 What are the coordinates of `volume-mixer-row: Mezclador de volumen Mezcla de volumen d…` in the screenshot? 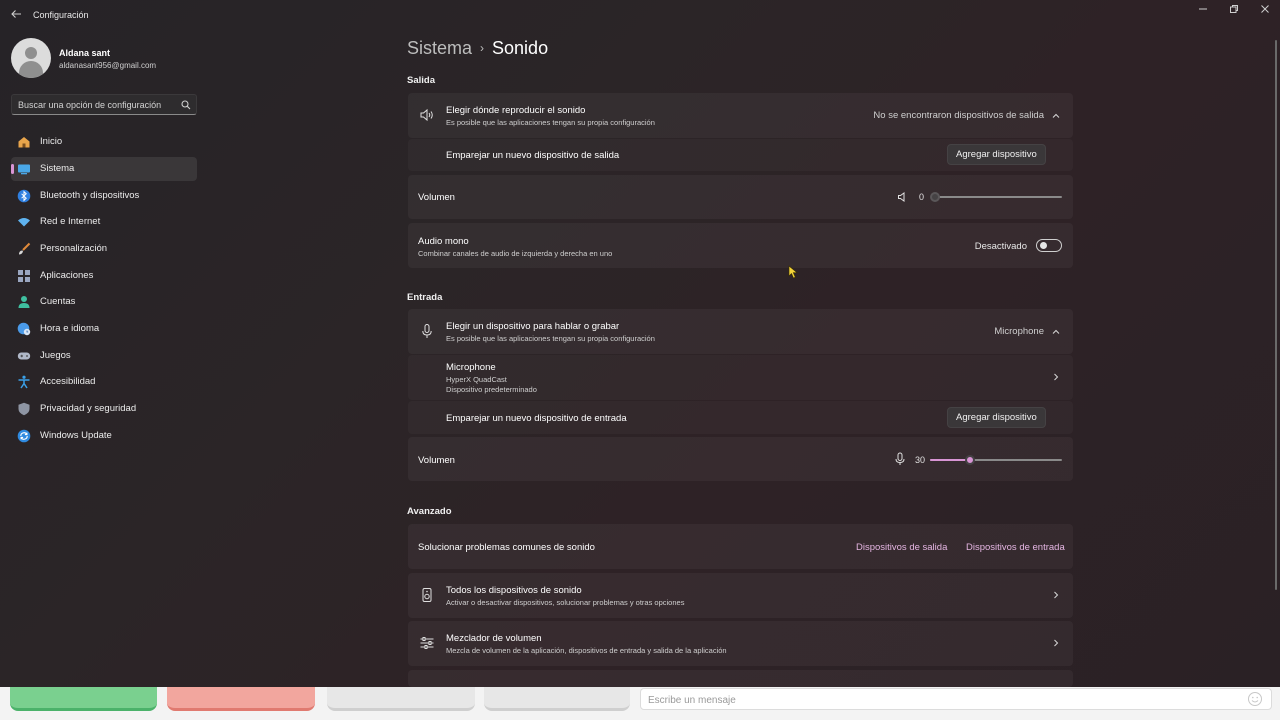 It's located at (740, 643).